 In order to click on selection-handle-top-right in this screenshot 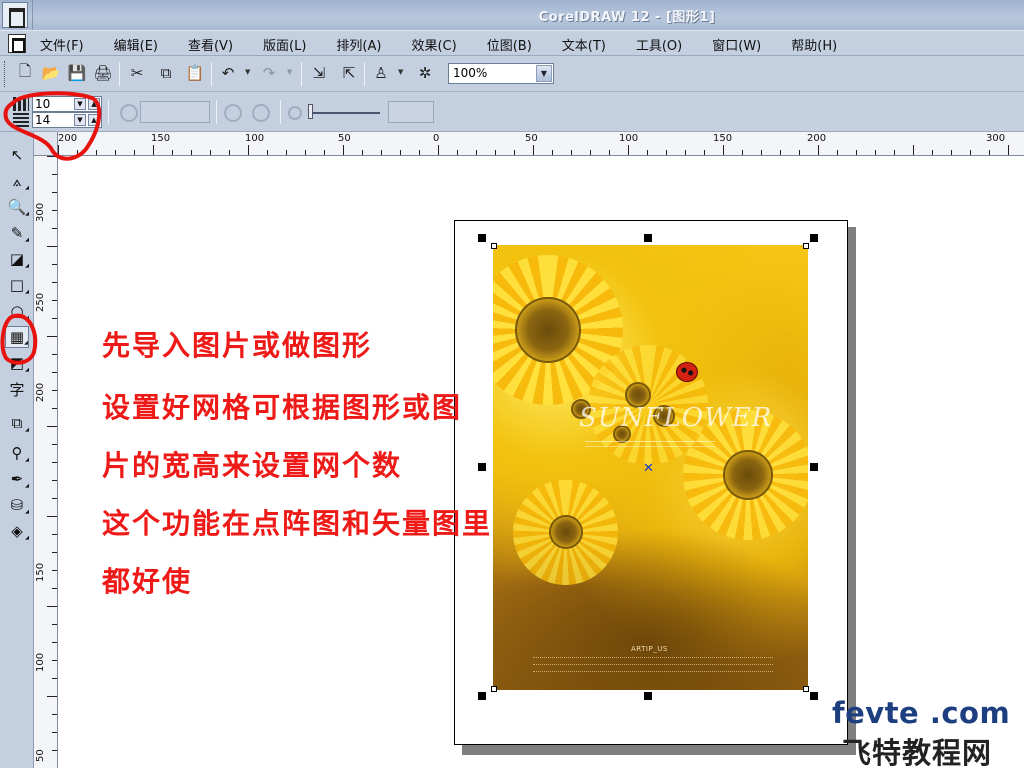, I will do `click(814, 238)`.